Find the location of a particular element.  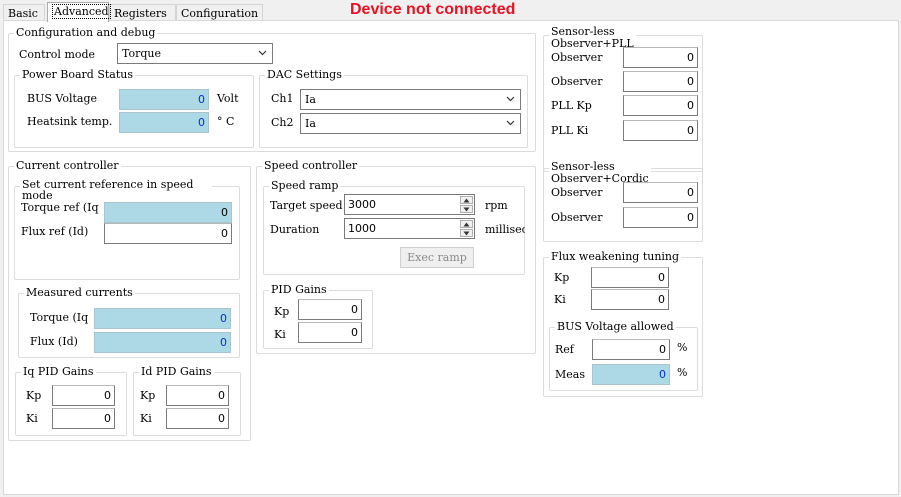

flux-weakening-title: Flux weakening tuning is located at coordinates (615, 257).